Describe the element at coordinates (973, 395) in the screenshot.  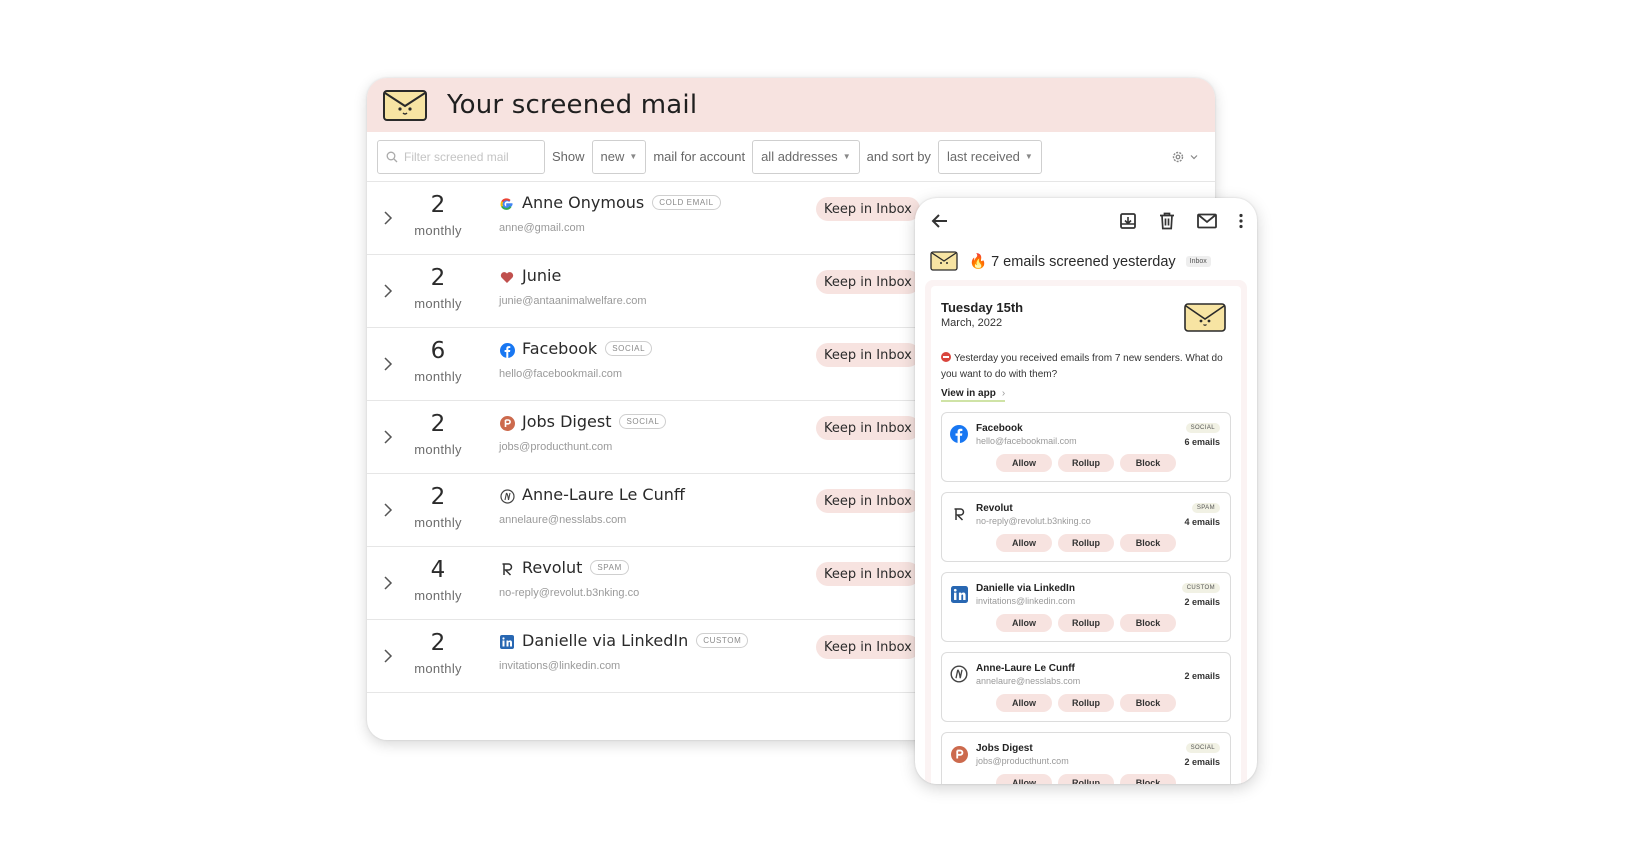
I see `view-in-app-link: View in app ›` at that location.